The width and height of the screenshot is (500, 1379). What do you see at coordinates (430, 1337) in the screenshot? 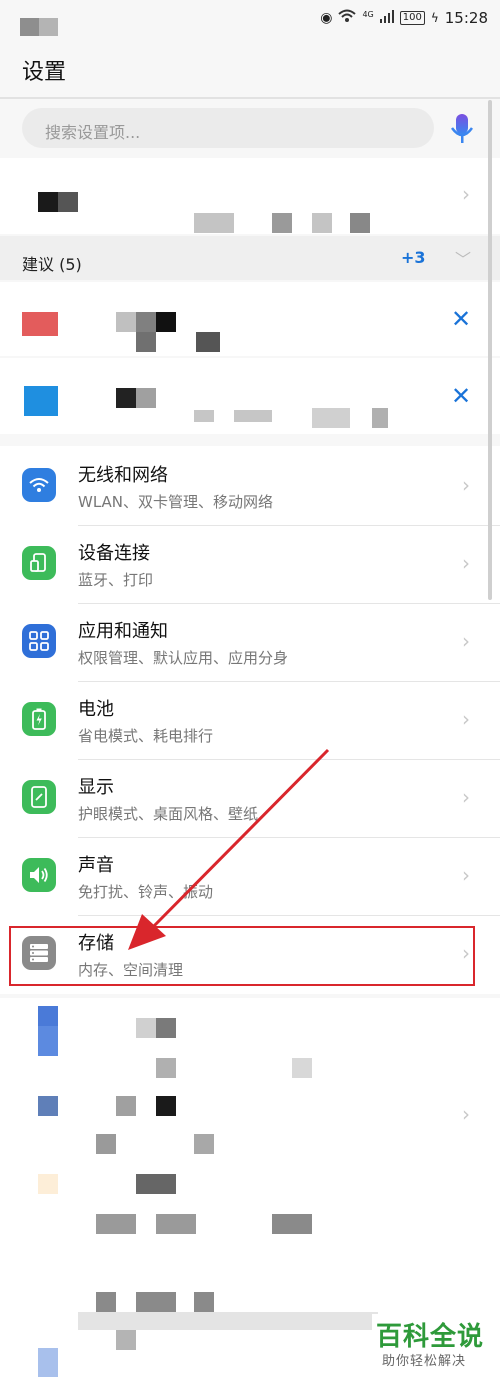
I see `watermark-text: 百科全说` at bounding box center [430, 1337].